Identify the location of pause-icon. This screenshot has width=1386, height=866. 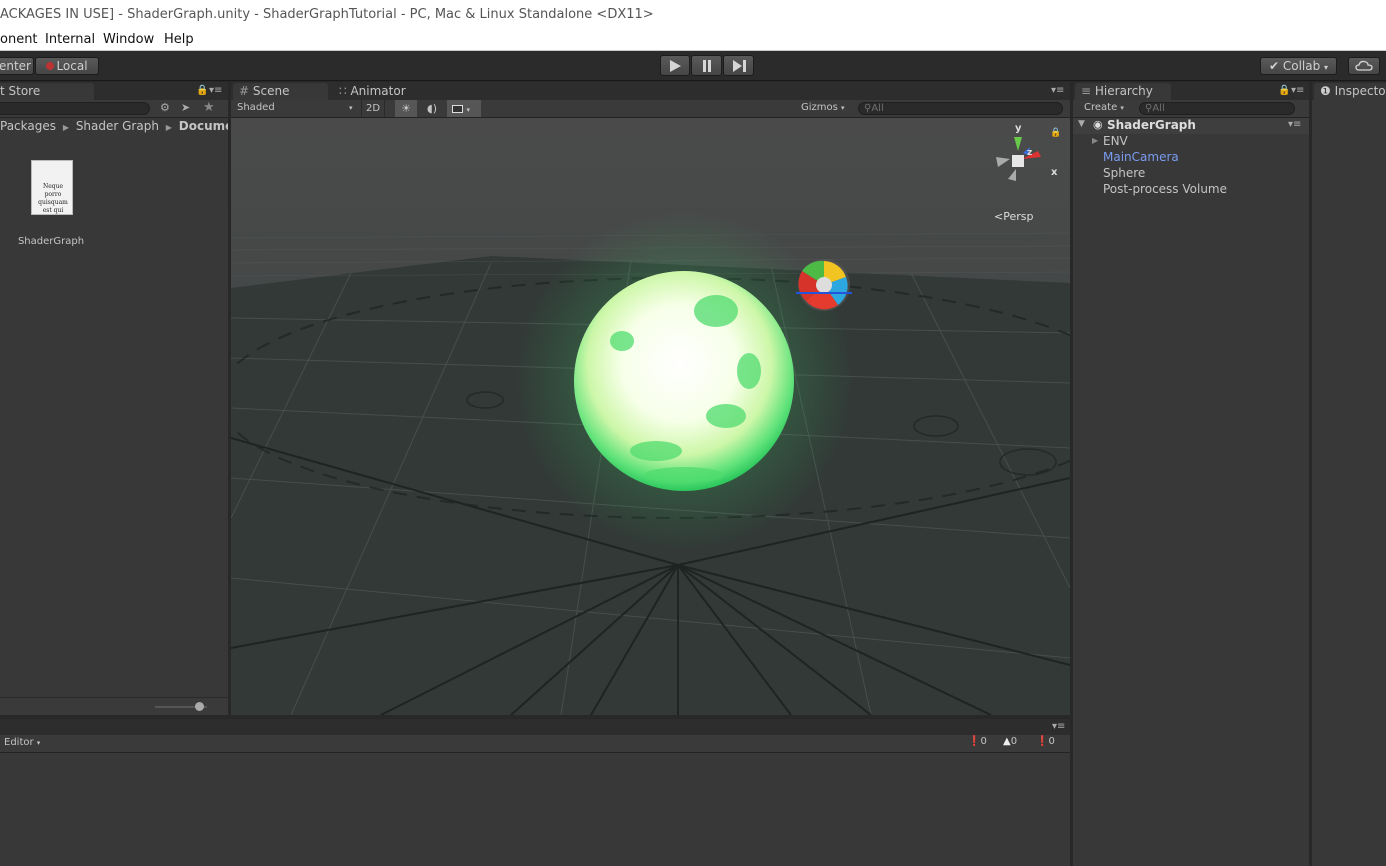
(706, 66).